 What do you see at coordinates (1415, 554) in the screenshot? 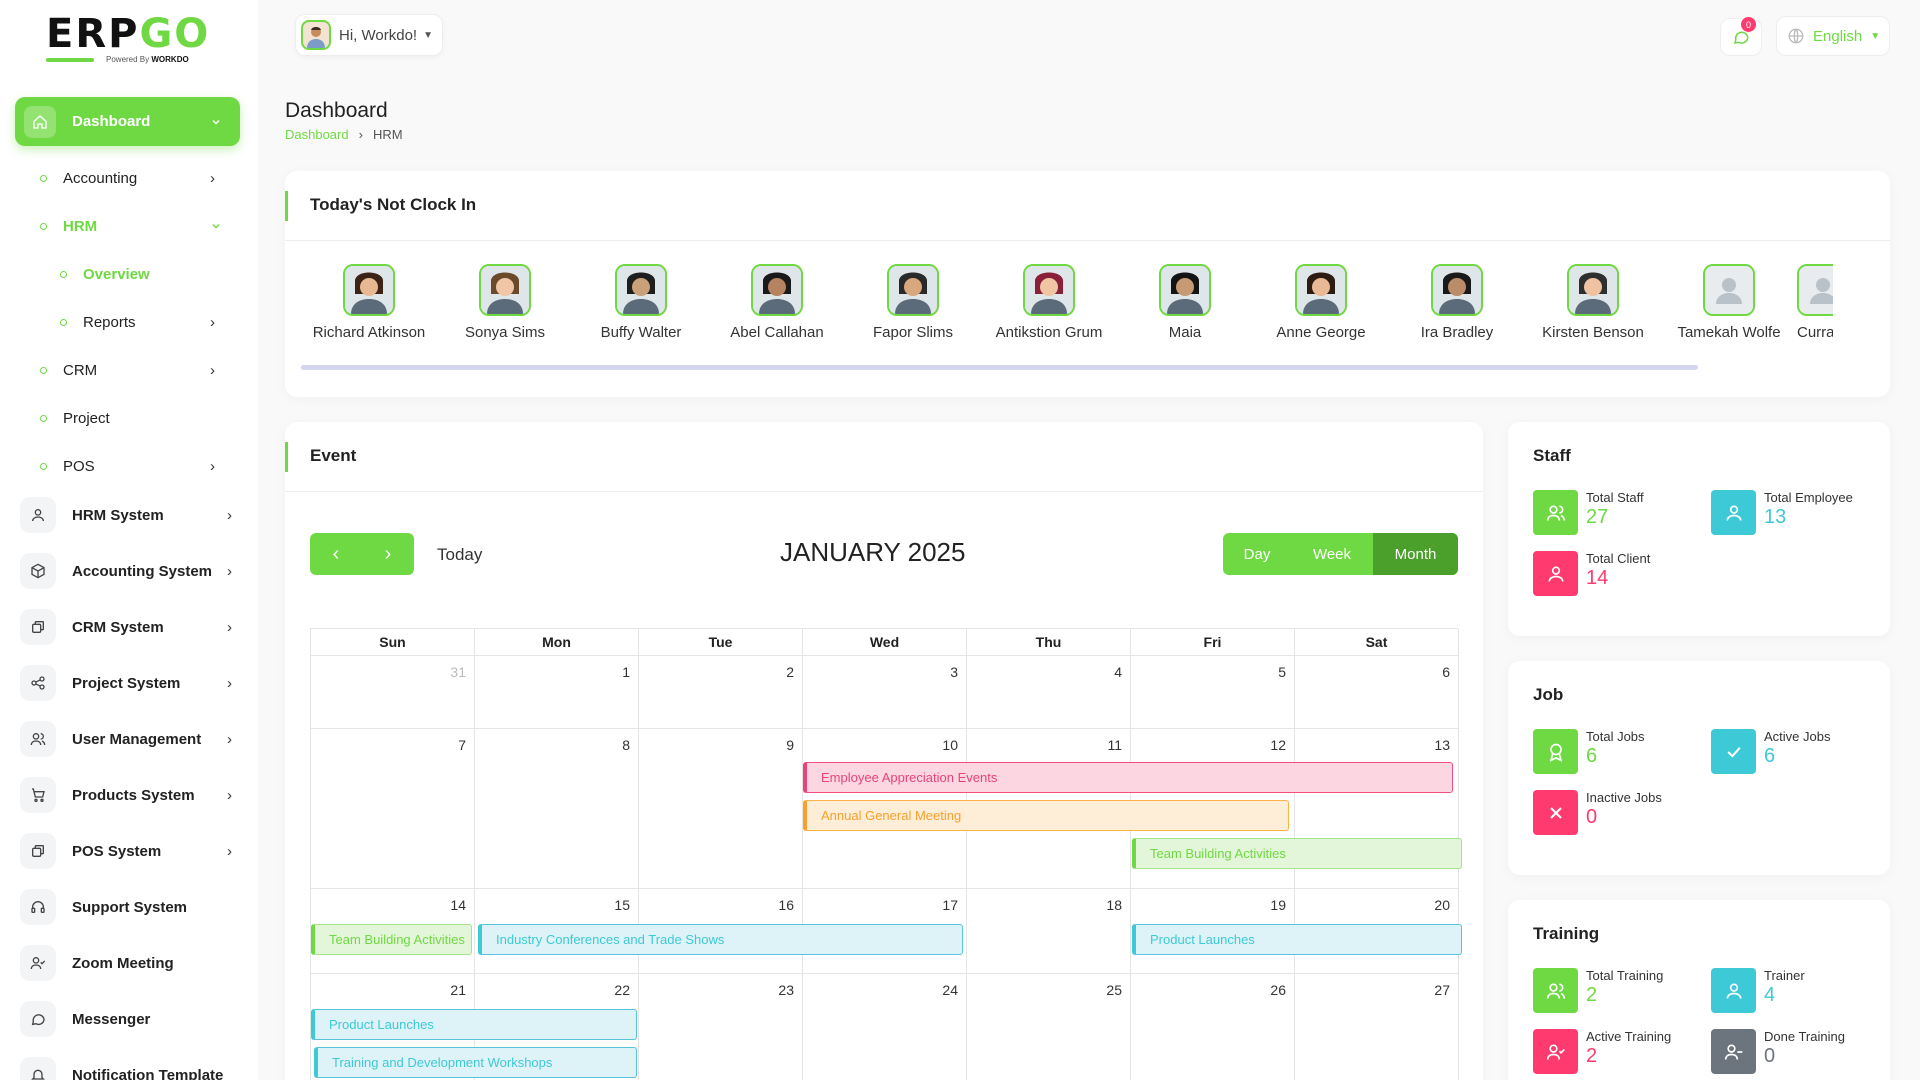
I see `view-month-button: Month` at bounding box center [1415, 554].